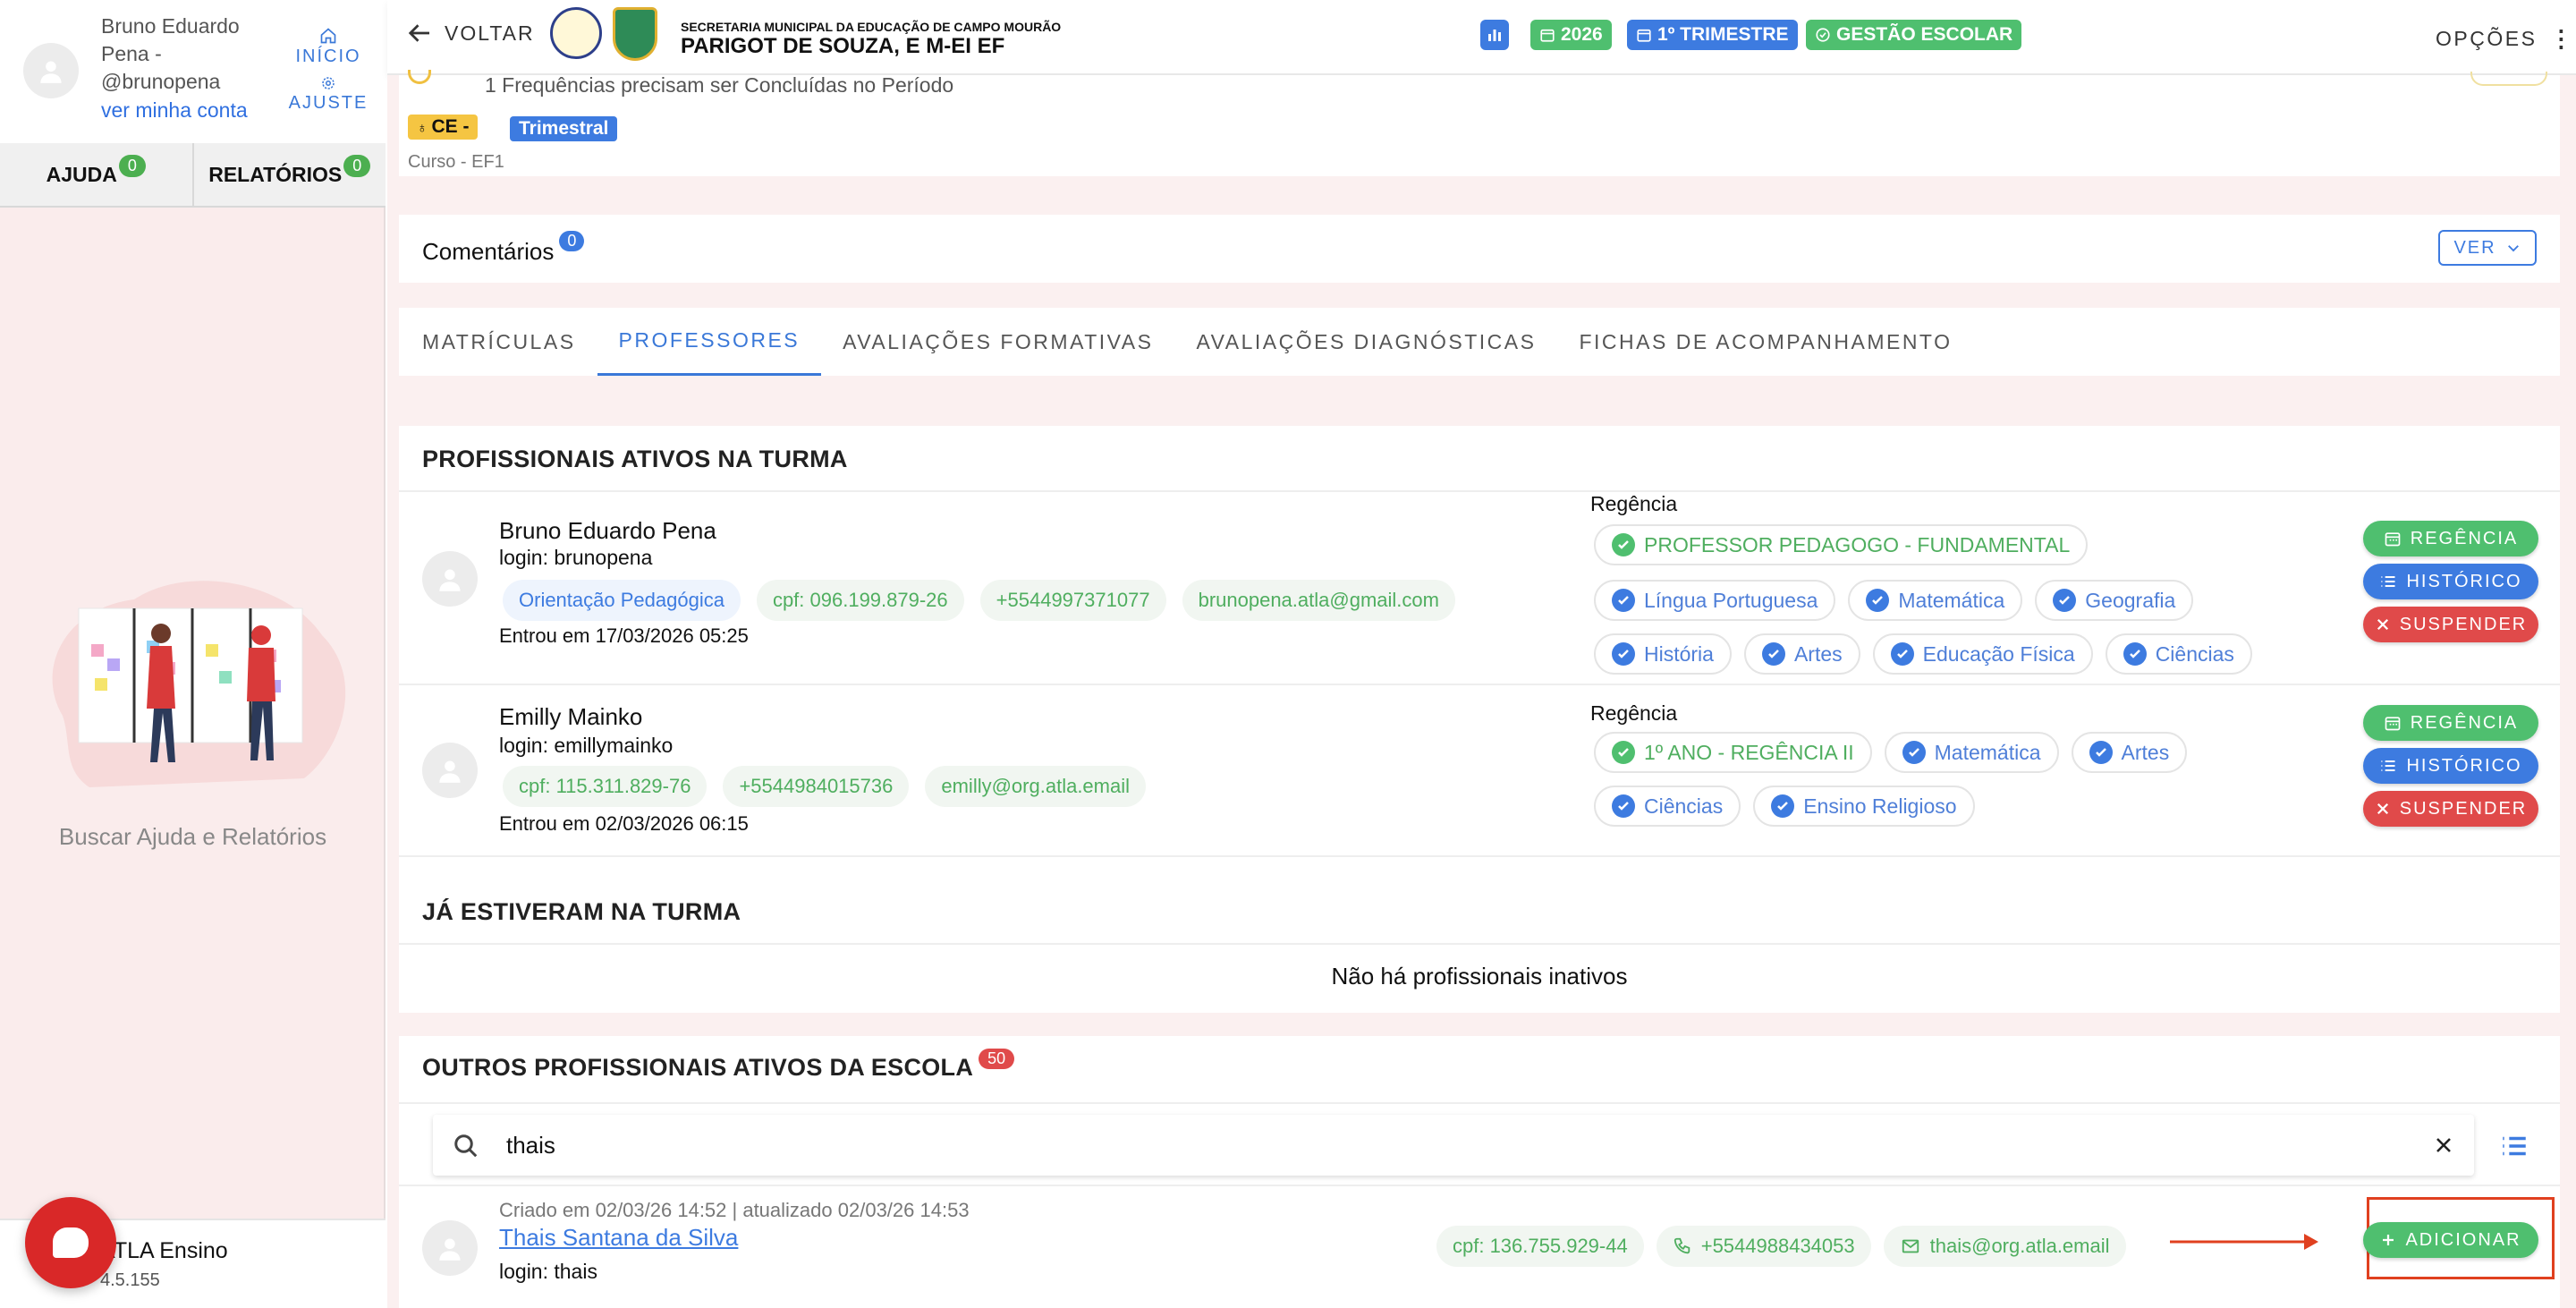 The height and width of the screenshot is (1308, 2576). Describe the element at coordinates (2130, 600) in the screenshot. I see `subject-name: Geografia` at that location.